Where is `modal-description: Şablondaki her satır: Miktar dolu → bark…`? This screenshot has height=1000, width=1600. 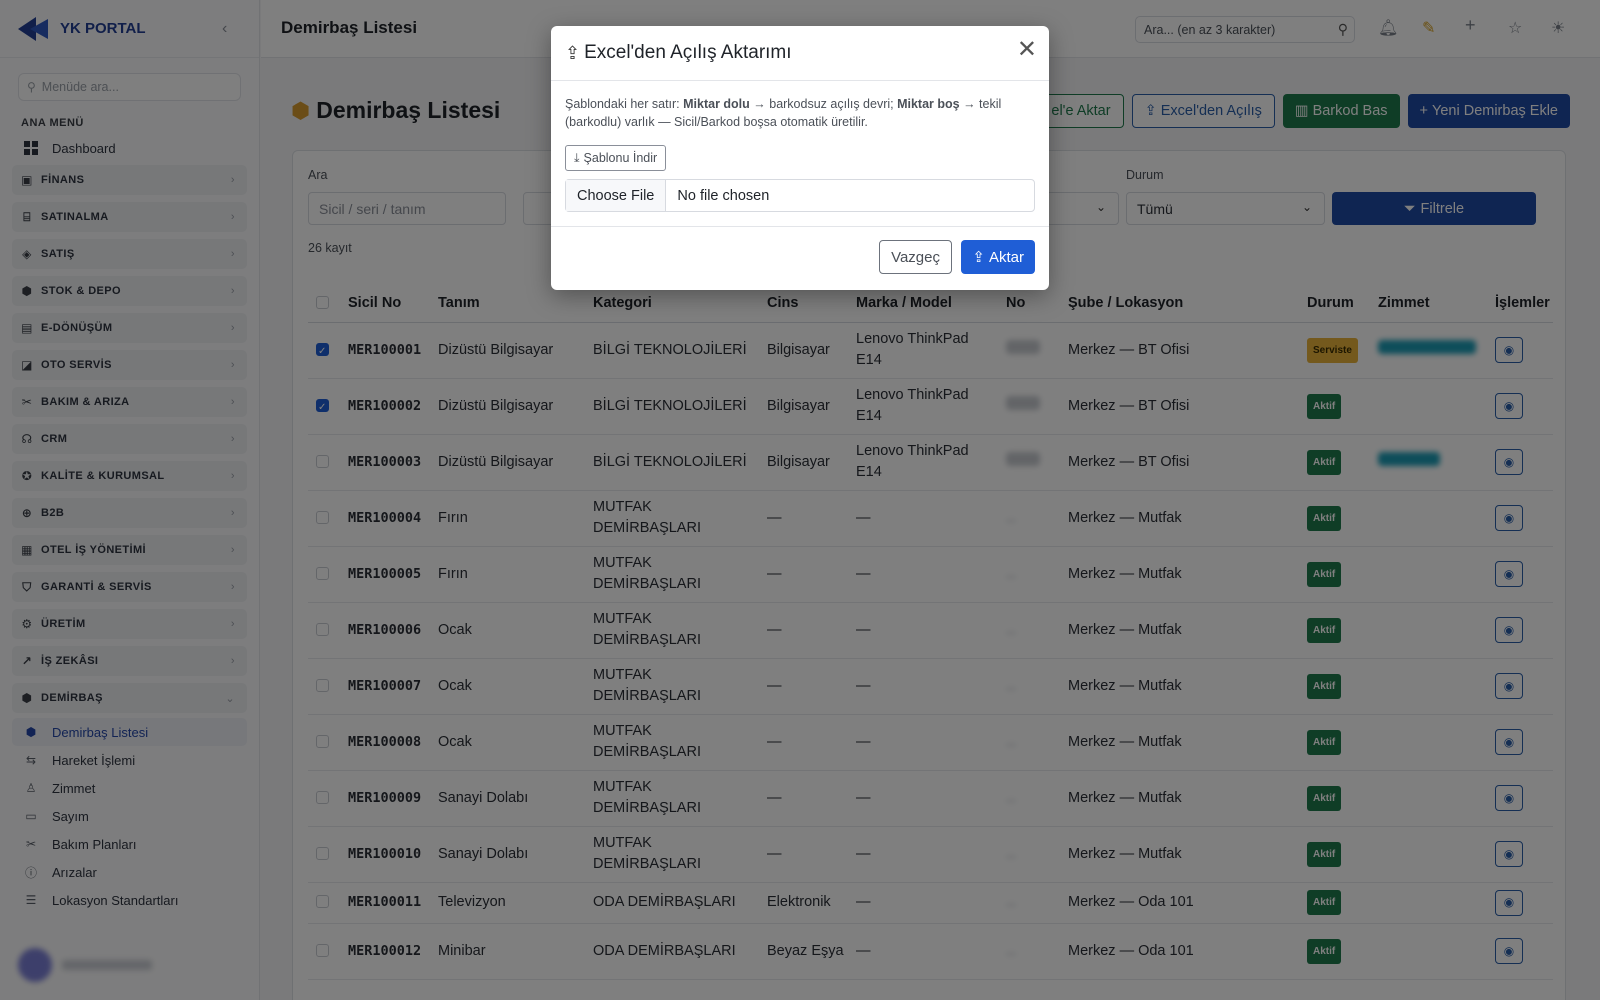 modal-description: Şablondaki her satır: Miktar dolu → bark… is located at coordinates (800, 113).